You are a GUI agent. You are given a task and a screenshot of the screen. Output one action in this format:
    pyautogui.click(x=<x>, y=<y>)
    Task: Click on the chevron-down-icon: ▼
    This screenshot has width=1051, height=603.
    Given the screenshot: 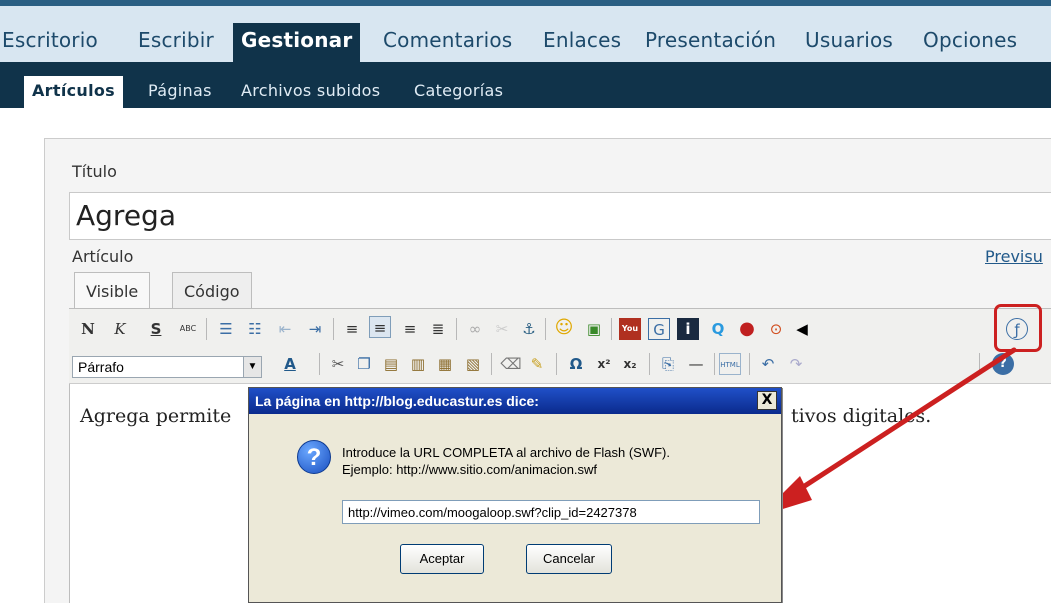 What is the action you would take?
    pyautogui.click(x=252, y=367)
    